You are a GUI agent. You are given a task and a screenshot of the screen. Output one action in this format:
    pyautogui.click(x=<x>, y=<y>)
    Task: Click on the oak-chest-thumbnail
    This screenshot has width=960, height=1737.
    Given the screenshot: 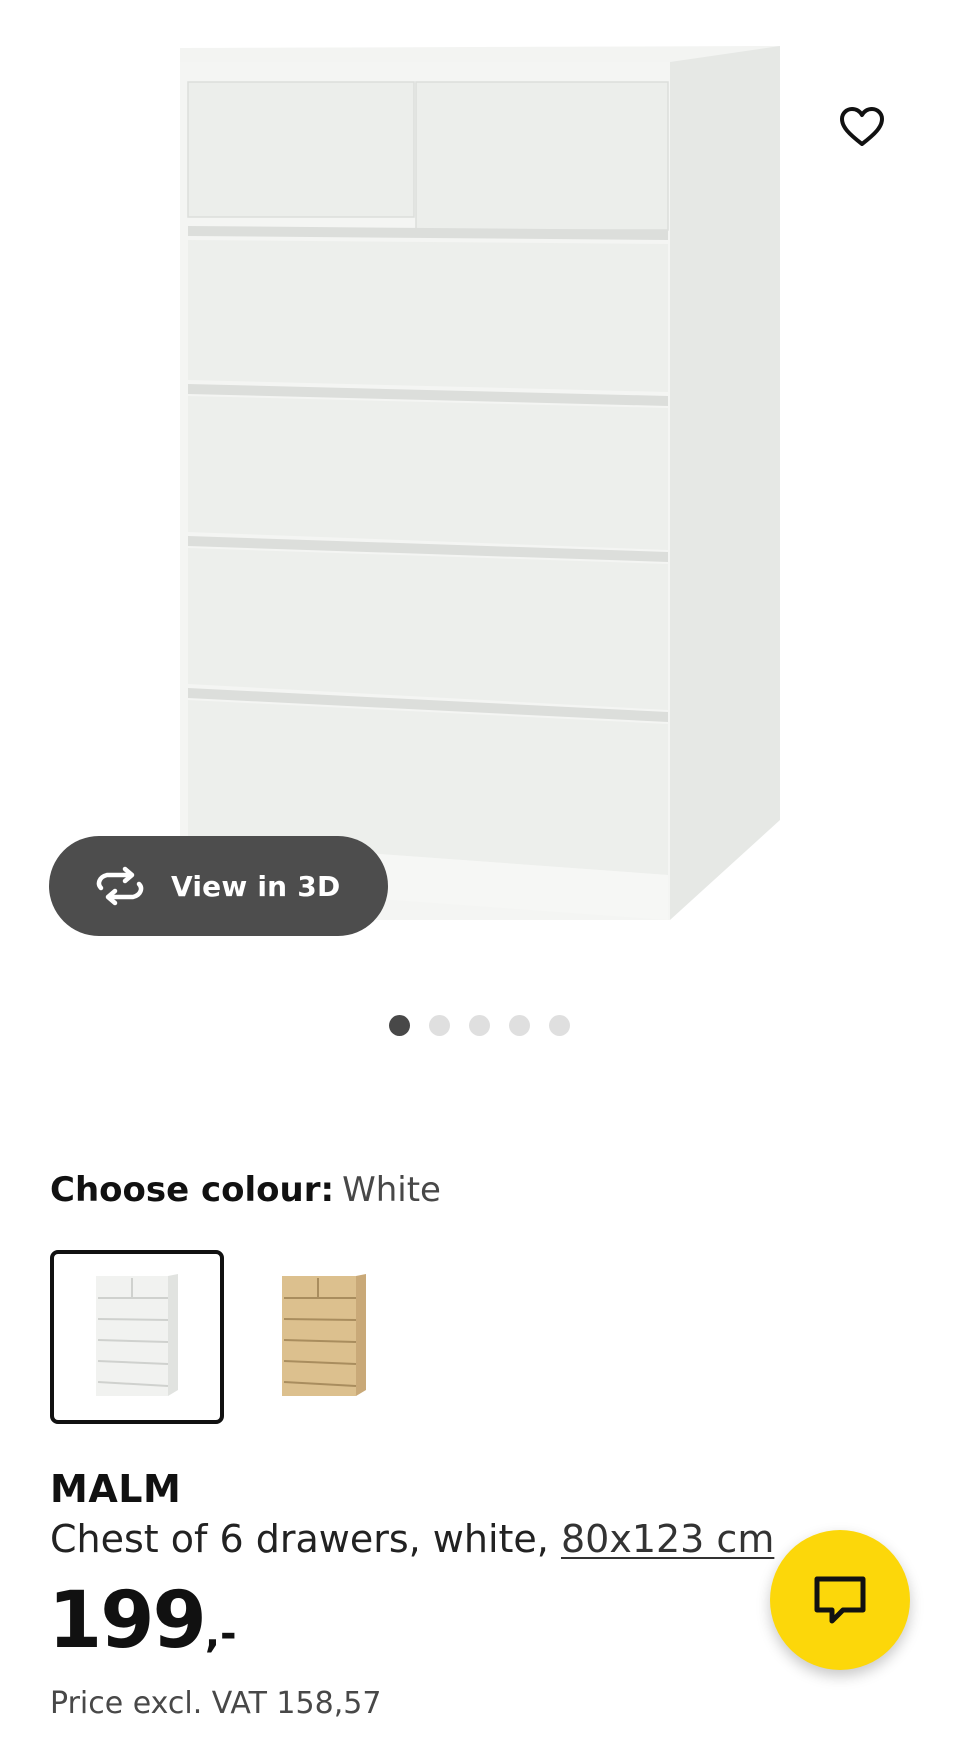 What is the action you would take?
    pyautogui.click(x=324, y=1335)
    